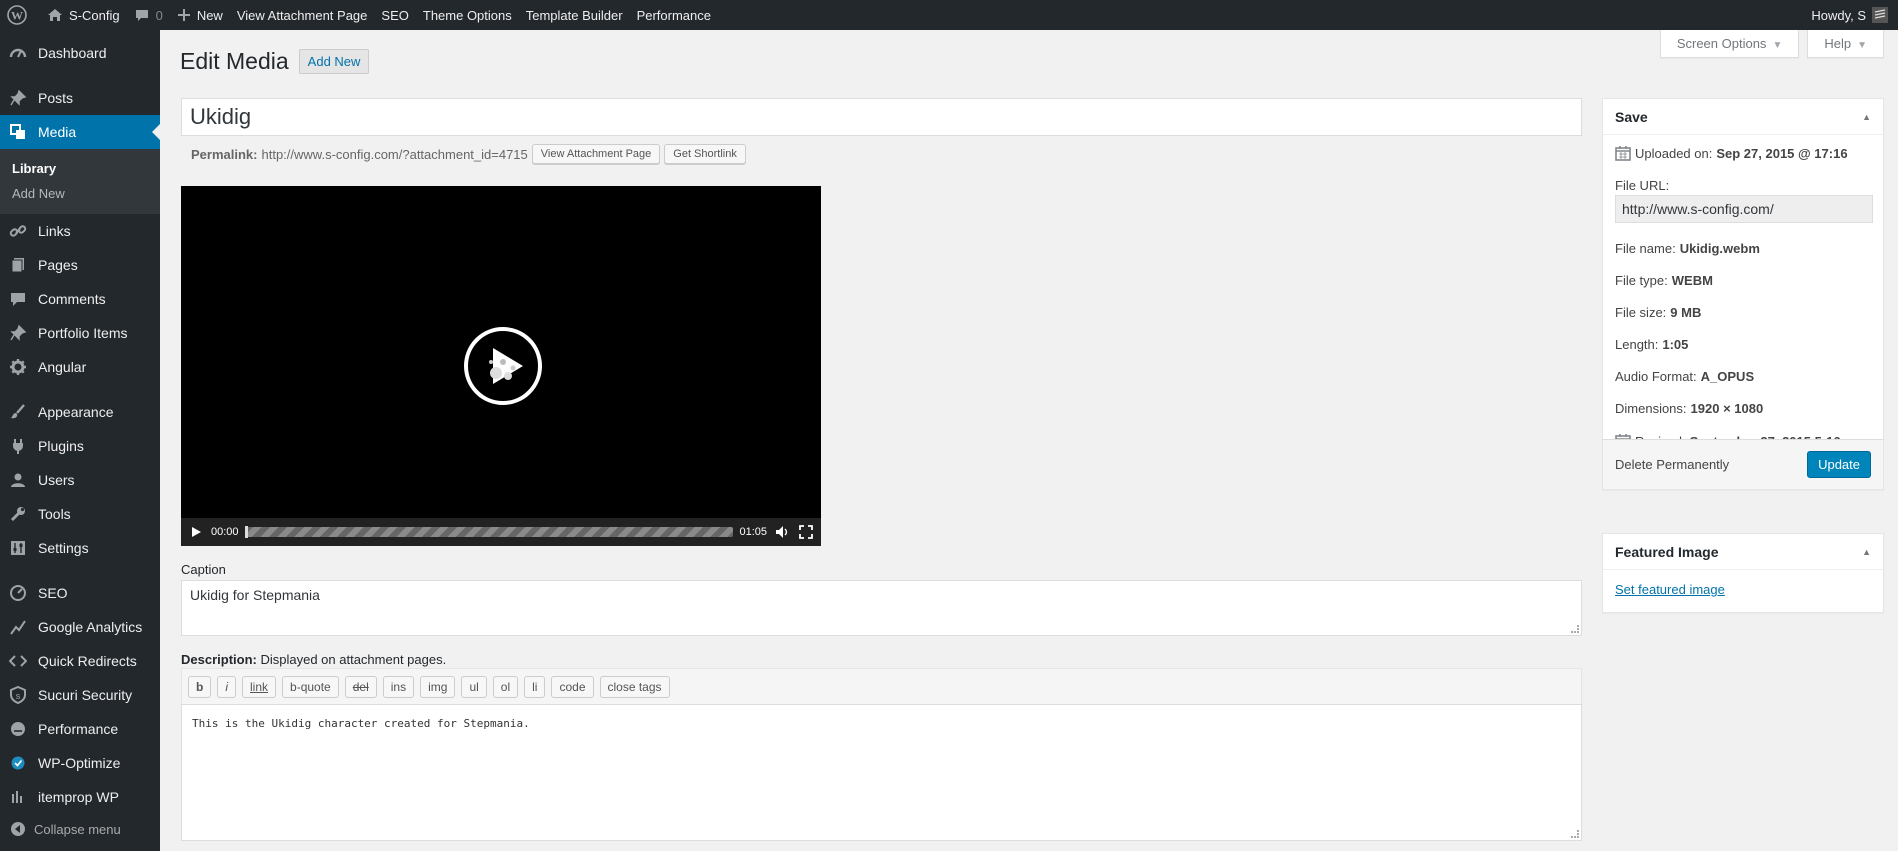 The width and height of the screenshot is (1898, 851). What do you see at coordinates (1743, 280) in the screenshot?
I see `file-type-row: File type: WEBM` at bounding box center [1743, 280].